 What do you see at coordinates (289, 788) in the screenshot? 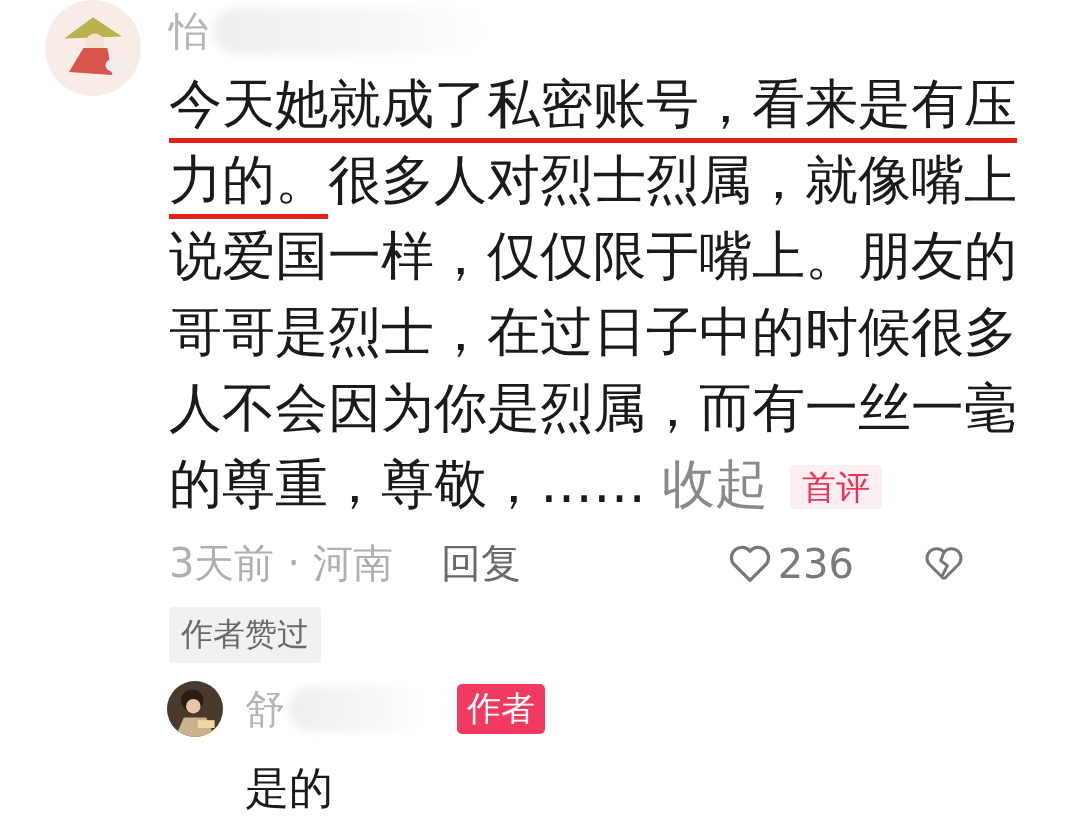
I see `reply-text: 是的` at bounding box center [289, 788].